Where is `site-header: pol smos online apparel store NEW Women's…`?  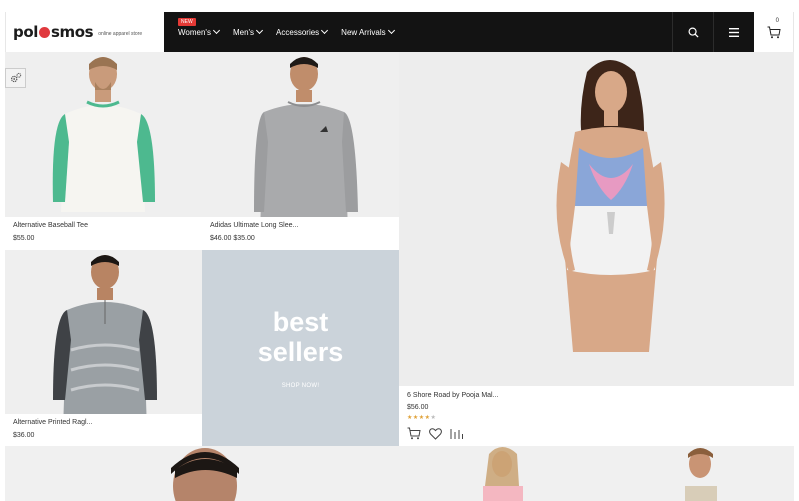
site-header: pol smos online apparel store NEW Women's… is located at coordinates (399, 32).